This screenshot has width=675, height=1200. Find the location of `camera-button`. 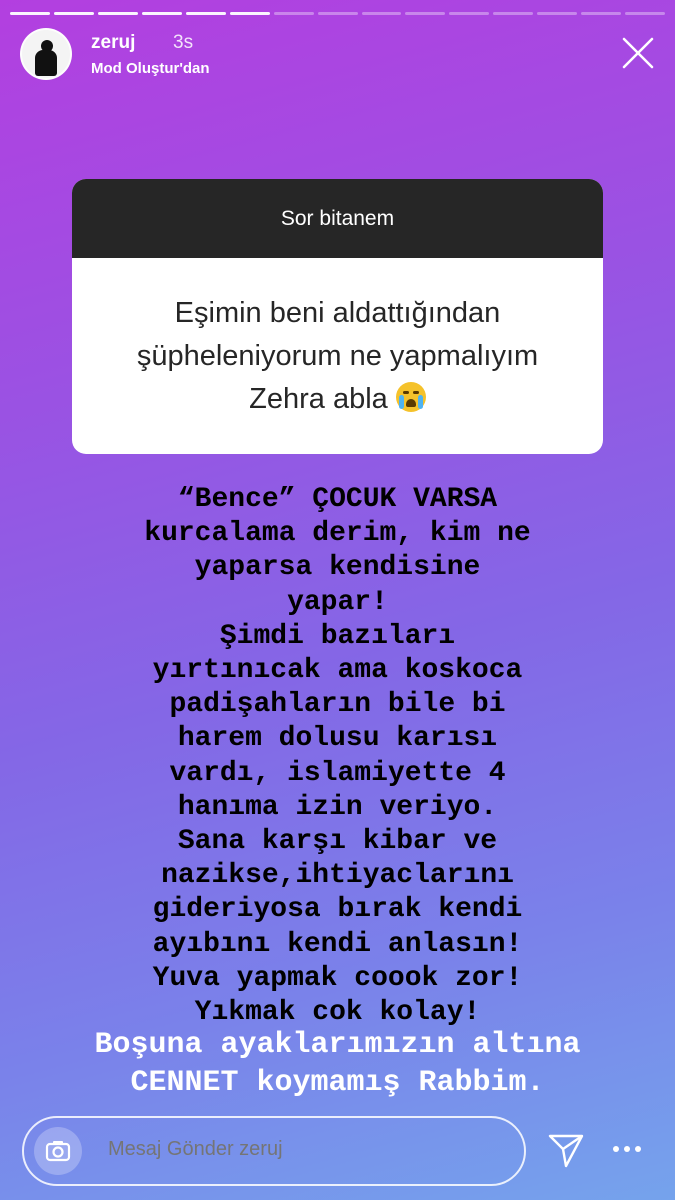

camera-button is located at coordinates (58, 1151).